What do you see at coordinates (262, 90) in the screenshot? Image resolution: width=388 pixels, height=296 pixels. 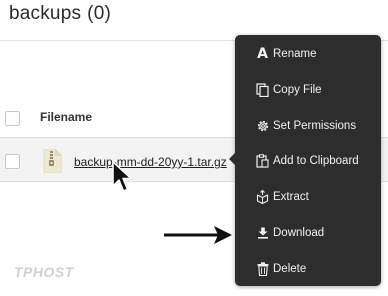 I see `copy-icon` at bounding box center [262, 90].